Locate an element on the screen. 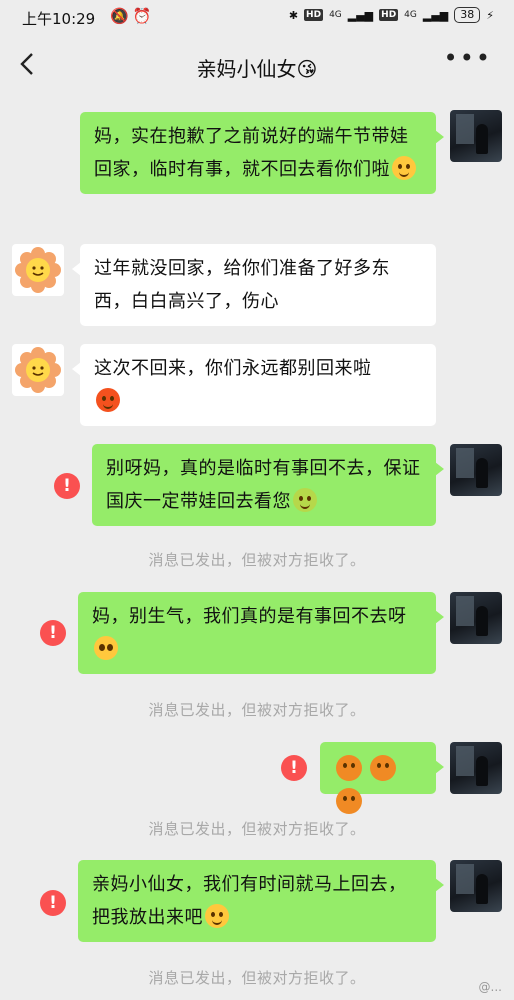  status-right: ✱ HD 4G ▂▄▆ HD 4G ▂▄▆ 38 ⚡ is located at coordinates (391, 15).